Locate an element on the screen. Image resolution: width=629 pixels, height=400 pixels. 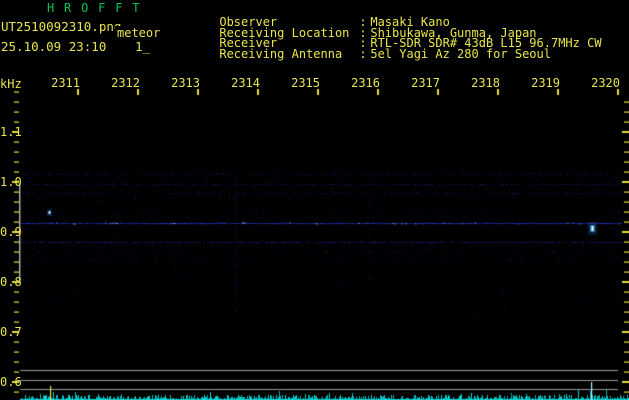
info-value: 5el Yagi Az 280 for Seoul is located at coordinates (460, 54).